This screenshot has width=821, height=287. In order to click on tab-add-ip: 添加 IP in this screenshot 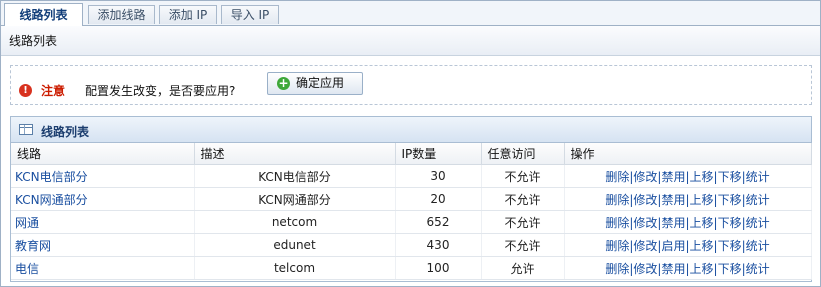, I will do `click(188, 14)`.